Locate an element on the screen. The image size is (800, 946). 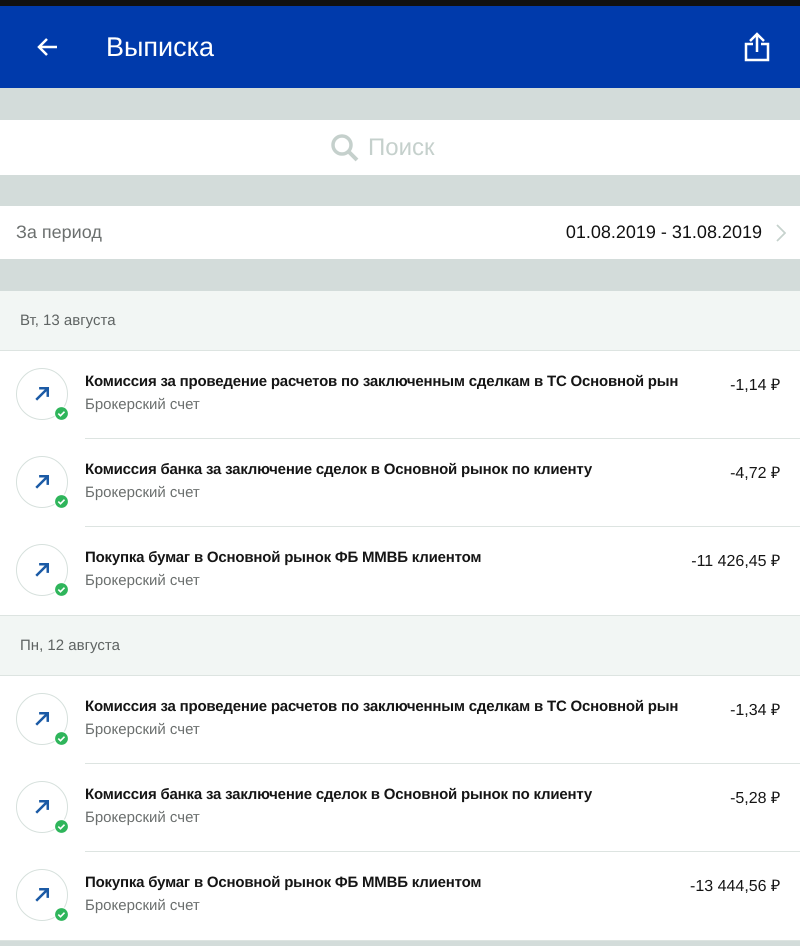
period-value: 01.08.2019 - 31.08.2019 is located at coordinates (664, 232).